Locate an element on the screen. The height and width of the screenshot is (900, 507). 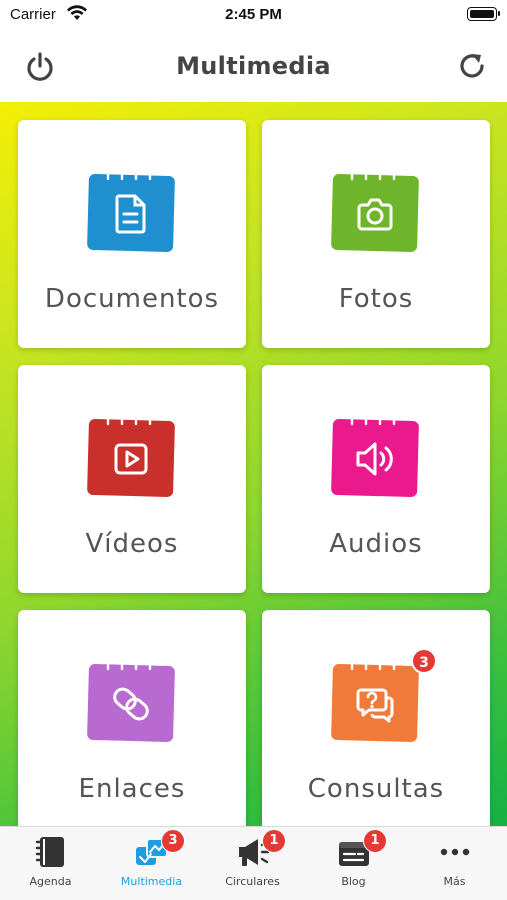
tile-label: Audios is located at coordinates (376, 544).